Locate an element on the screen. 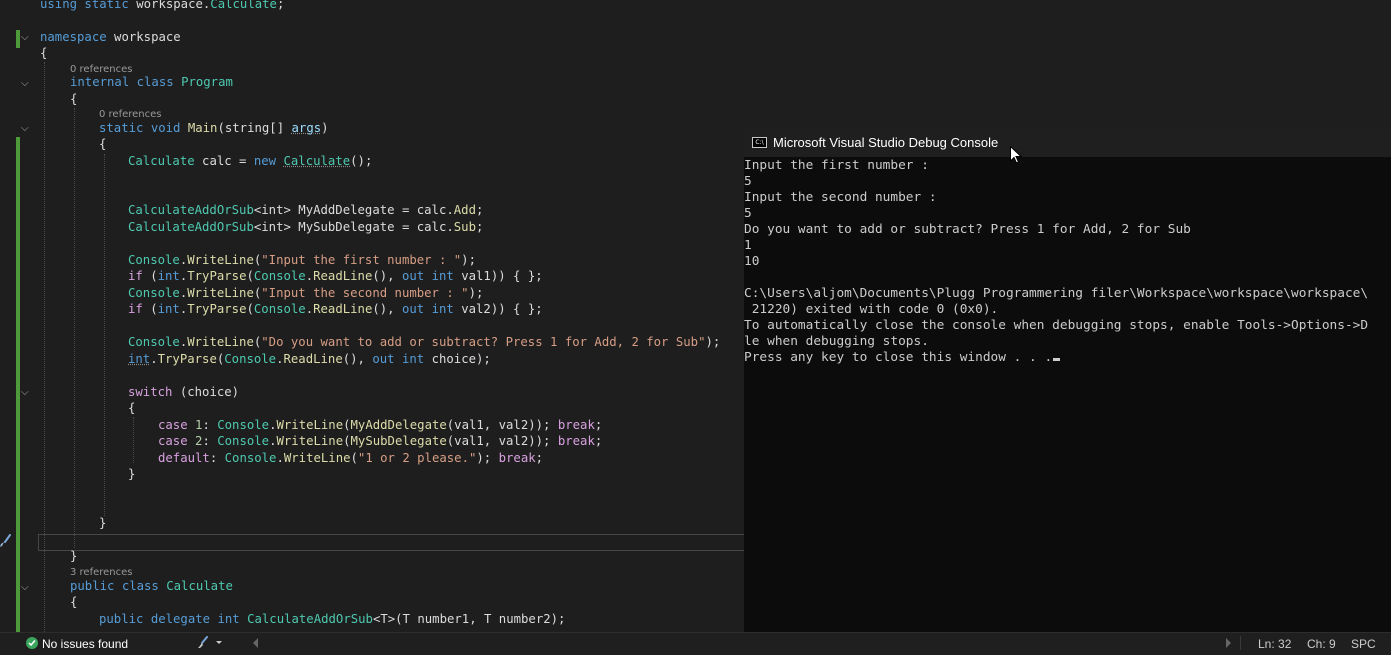  console-line-prompt: Press any key to close this window . . . is located at coordinates (1067, 358).